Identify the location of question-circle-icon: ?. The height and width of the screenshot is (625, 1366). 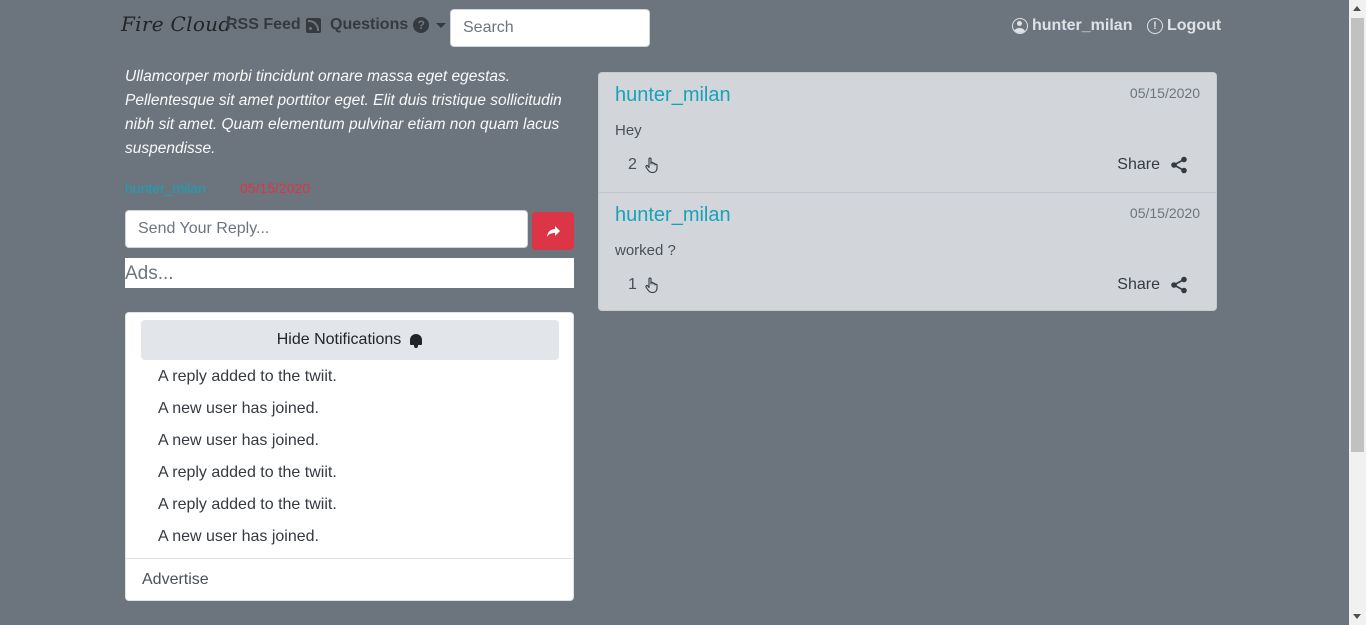
(421, 25).